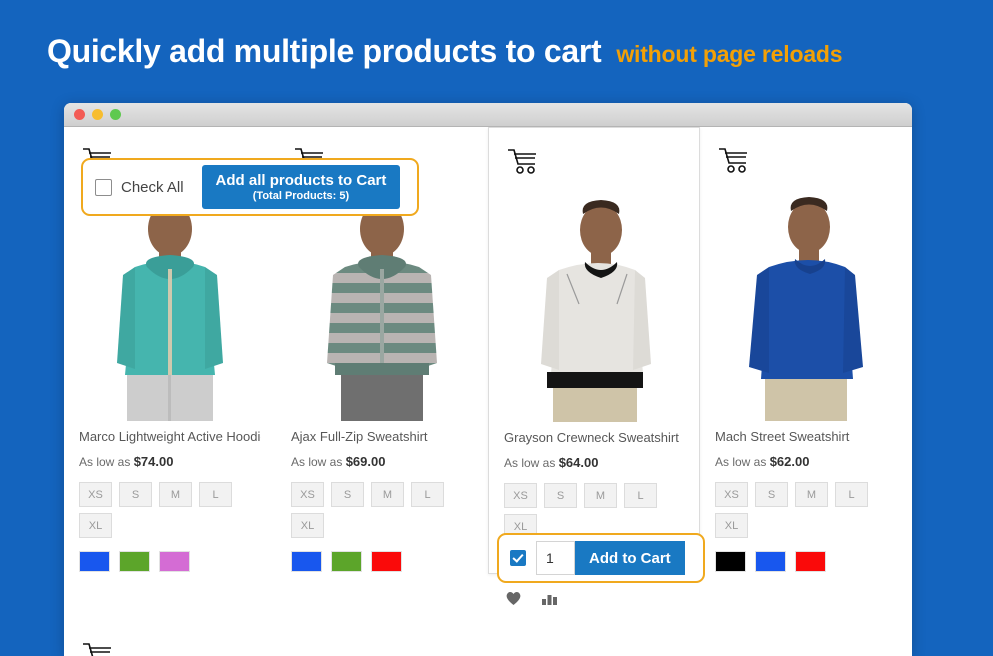  Describe the element at coordinates (729, 54) in the screenshot. I see `page-subtitle: without page reloads` at that location.